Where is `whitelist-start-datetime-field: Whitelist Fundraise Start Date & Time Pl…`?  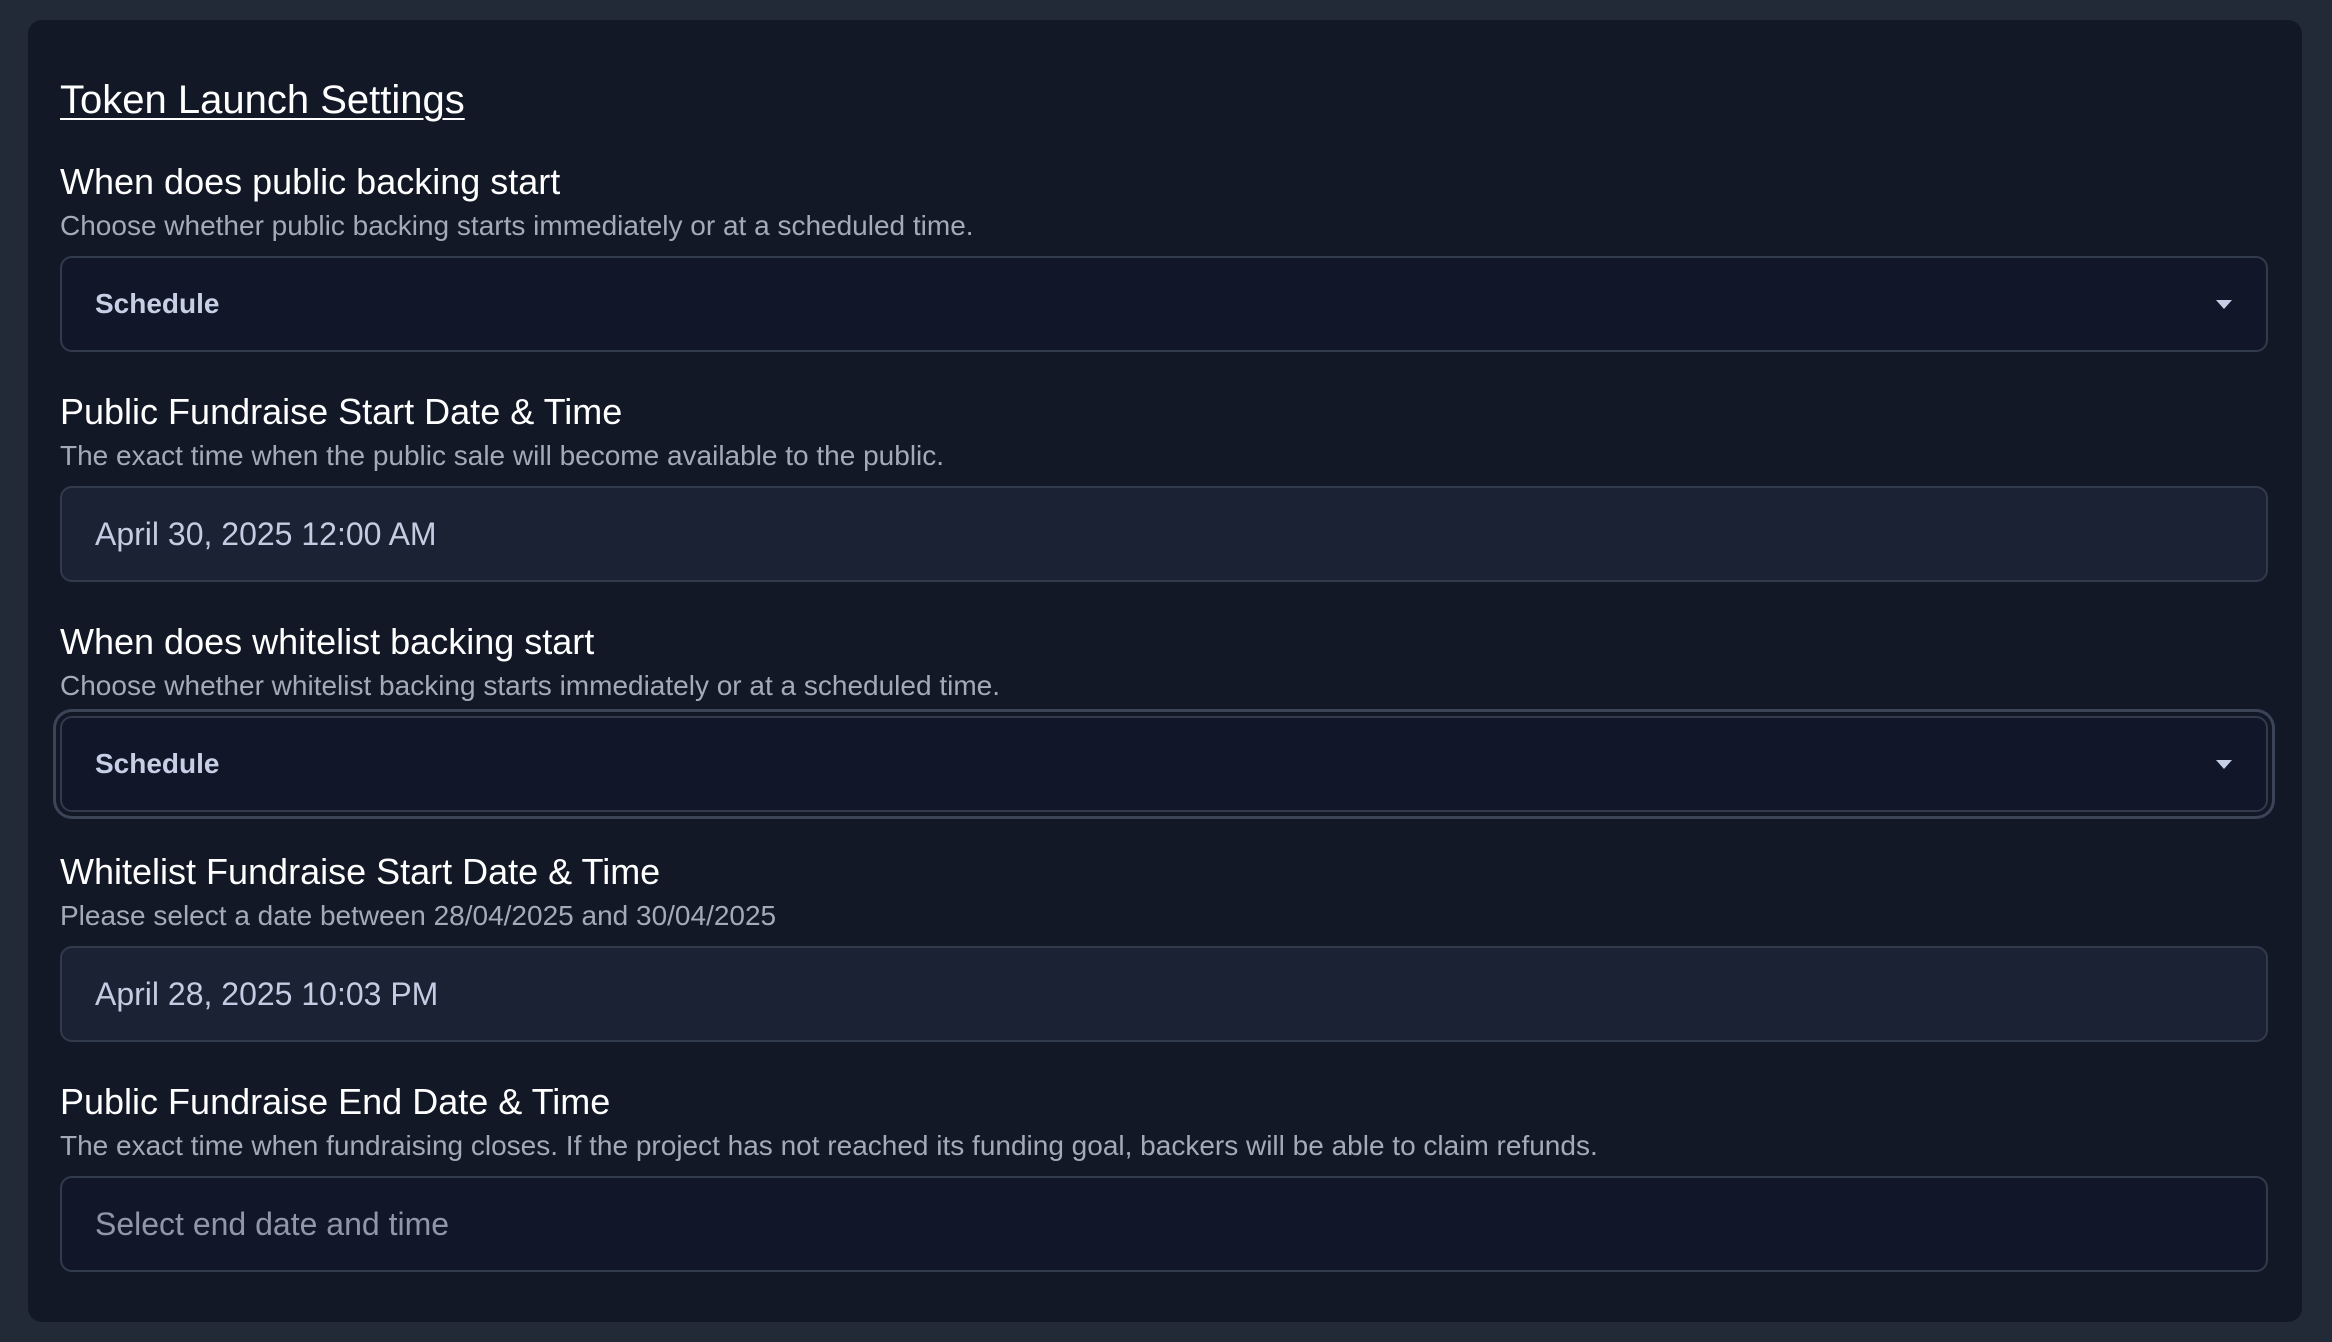 whitelist-start-datetime-field: Whitelist Fundraise Start Date & Time Pl… is located at coordinates (1164, 946).